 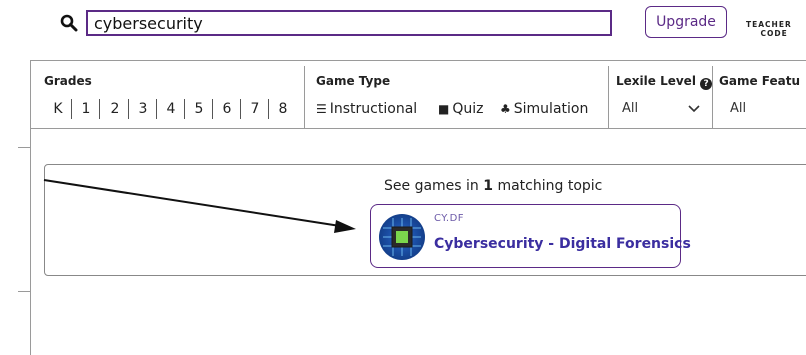 What do you see at coordinates (171, 109) in the screenshot?
I see `grade-4: 4` at bounding box center [171, 109].